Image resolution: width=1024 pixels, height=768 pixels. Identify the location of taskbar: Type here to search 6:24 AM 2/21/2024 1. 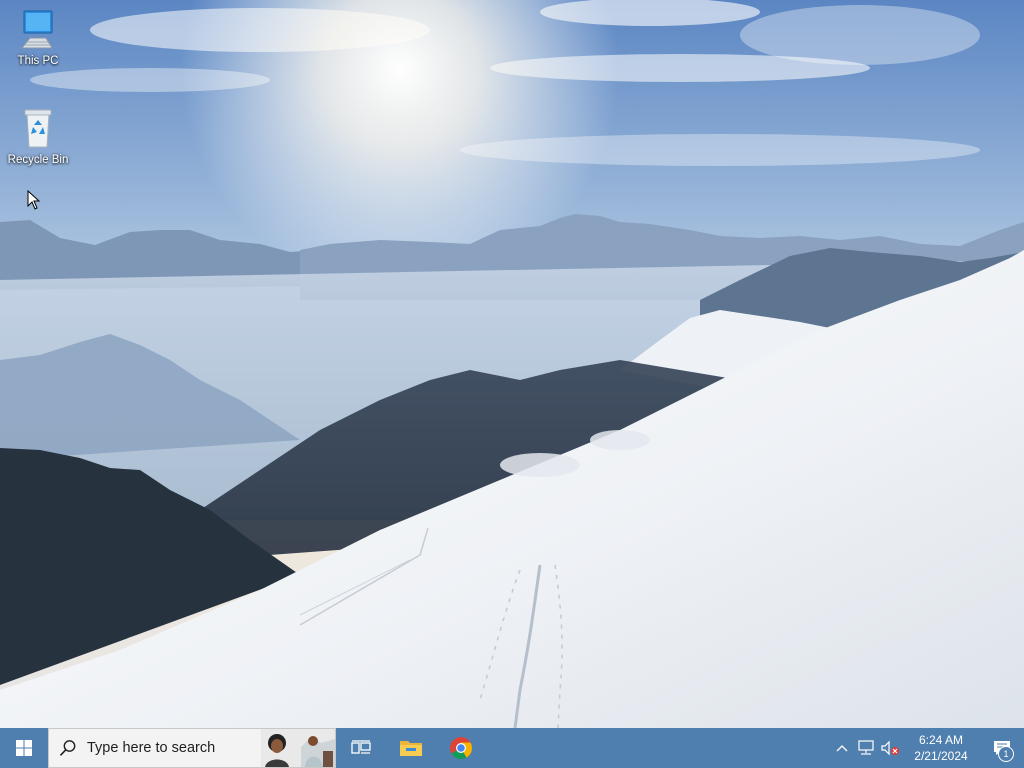
(512, 748).